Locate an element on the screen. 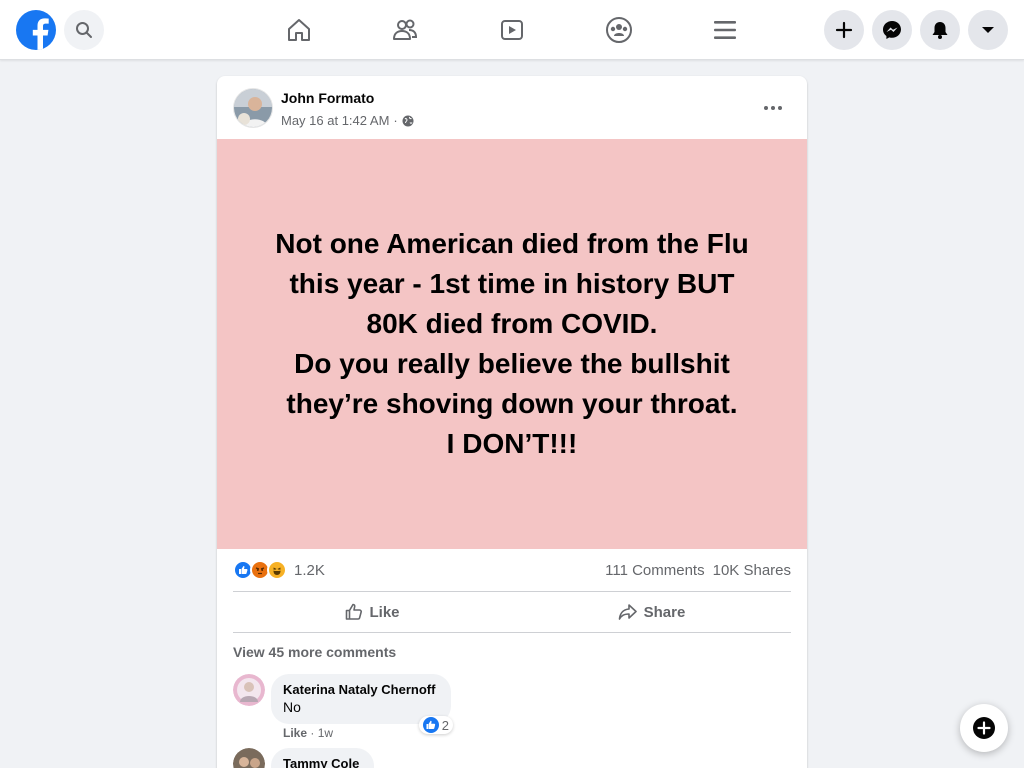  home-icon is located at coordinates (299, 30).